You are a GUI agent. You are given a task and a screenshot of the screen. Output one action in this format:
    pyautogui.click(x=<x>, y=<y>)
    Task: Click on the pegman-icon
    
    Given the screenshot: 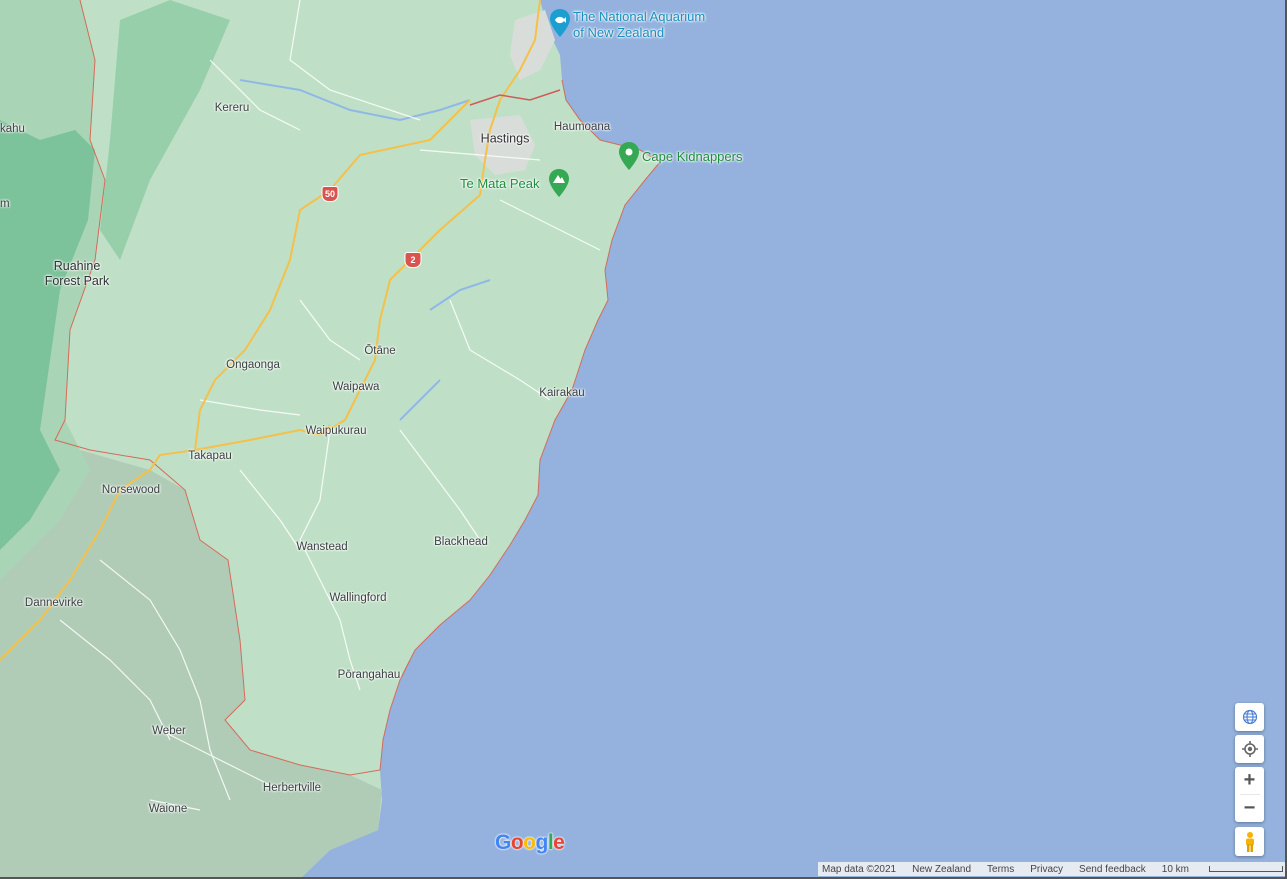 What is the action you would take?
    pyautogui.click(x=1249, y=841)
    